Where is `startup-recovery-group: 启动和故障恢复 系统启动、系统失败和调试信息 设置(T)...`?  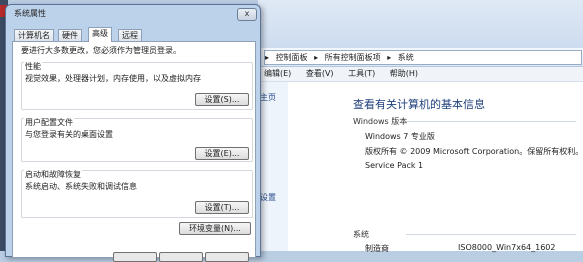
startup-recovery-group: 启动和故障恢复 系统启动、系统失败和调试信息 设置(T)... is located at coordinates (137, 193).